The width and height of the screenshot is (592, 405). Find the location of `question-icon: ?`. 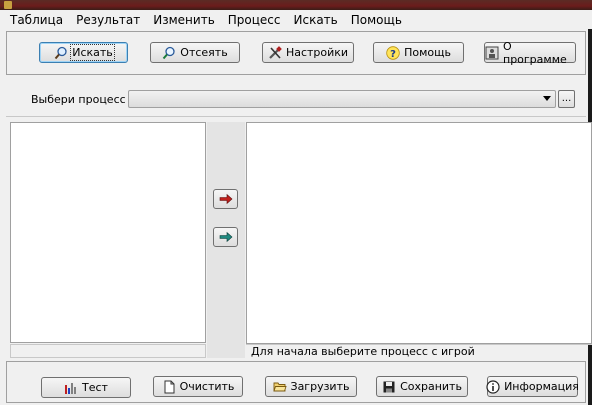

question-icon: ? is located at coordinates (393, 52).